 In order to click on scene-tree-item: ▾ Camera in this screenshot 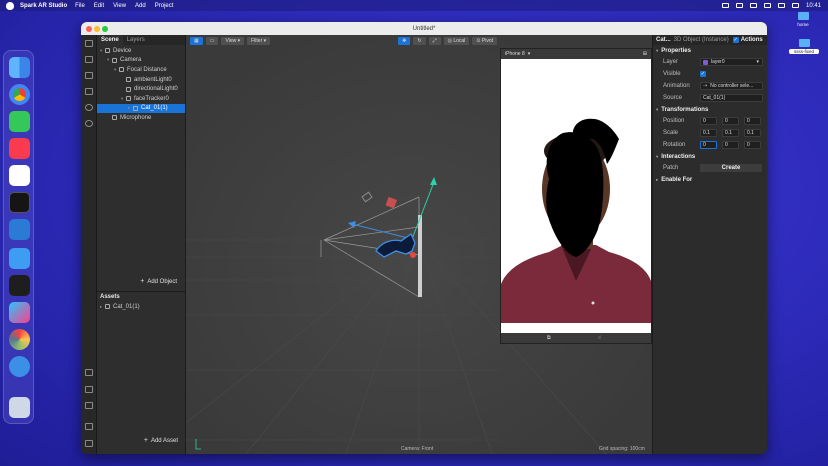, I will do `click(141, 61)`.